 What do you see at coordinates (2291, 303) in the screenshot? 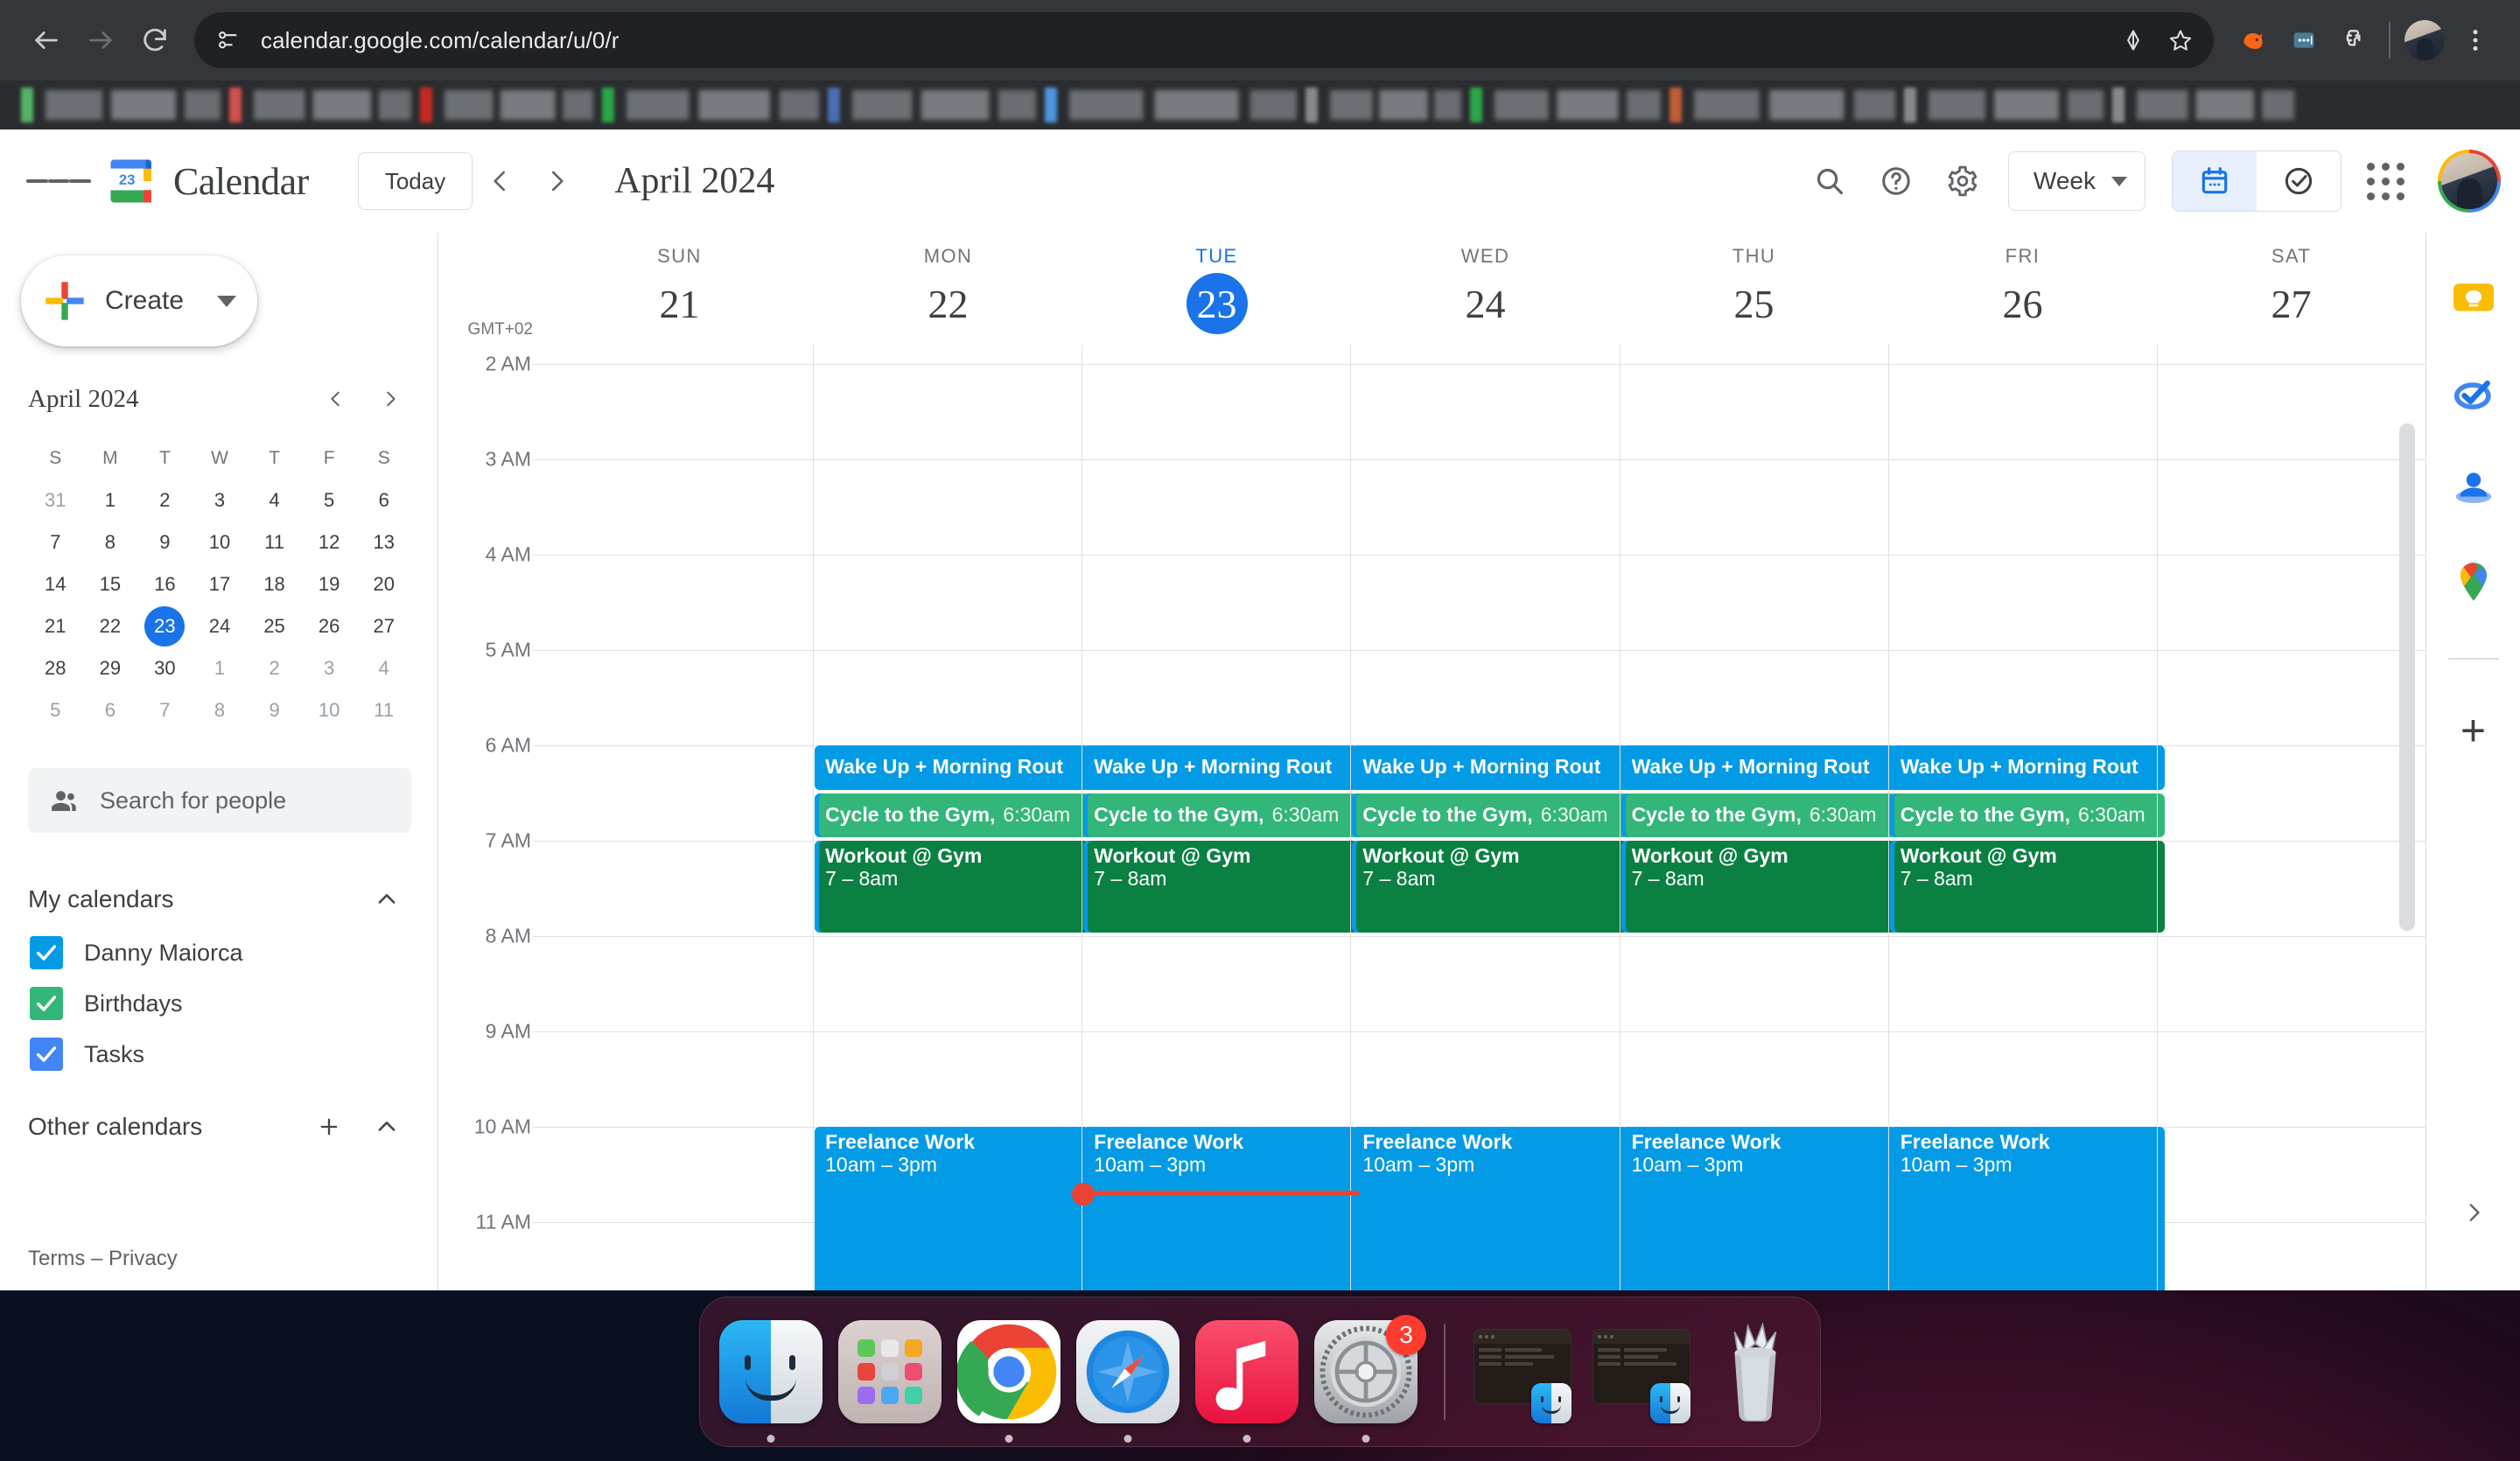
I see `day-header-date: 27` at bounding box center [2291, 303].